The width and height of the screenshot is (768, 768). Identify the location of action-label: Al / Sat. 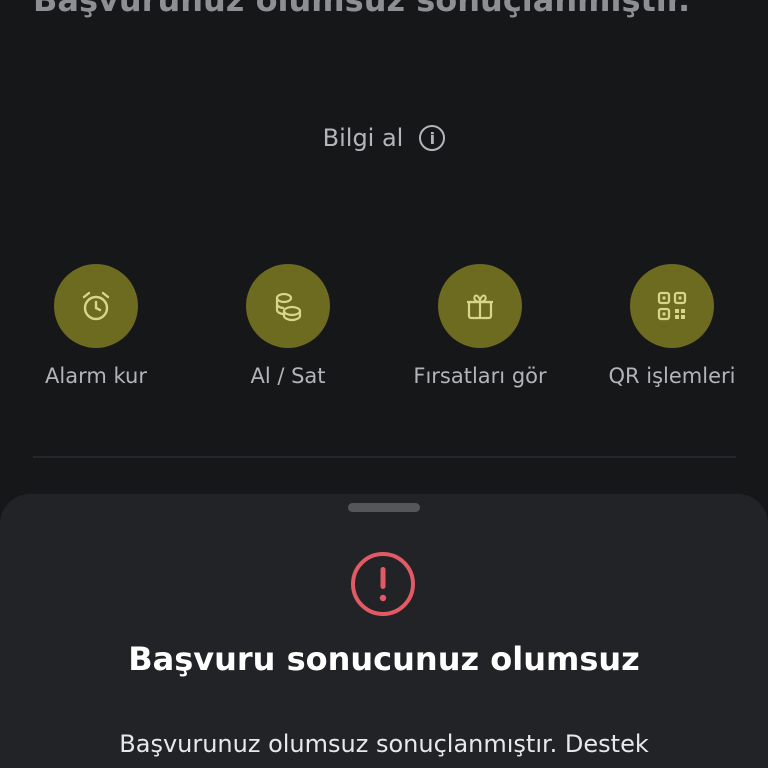
(288, 376).